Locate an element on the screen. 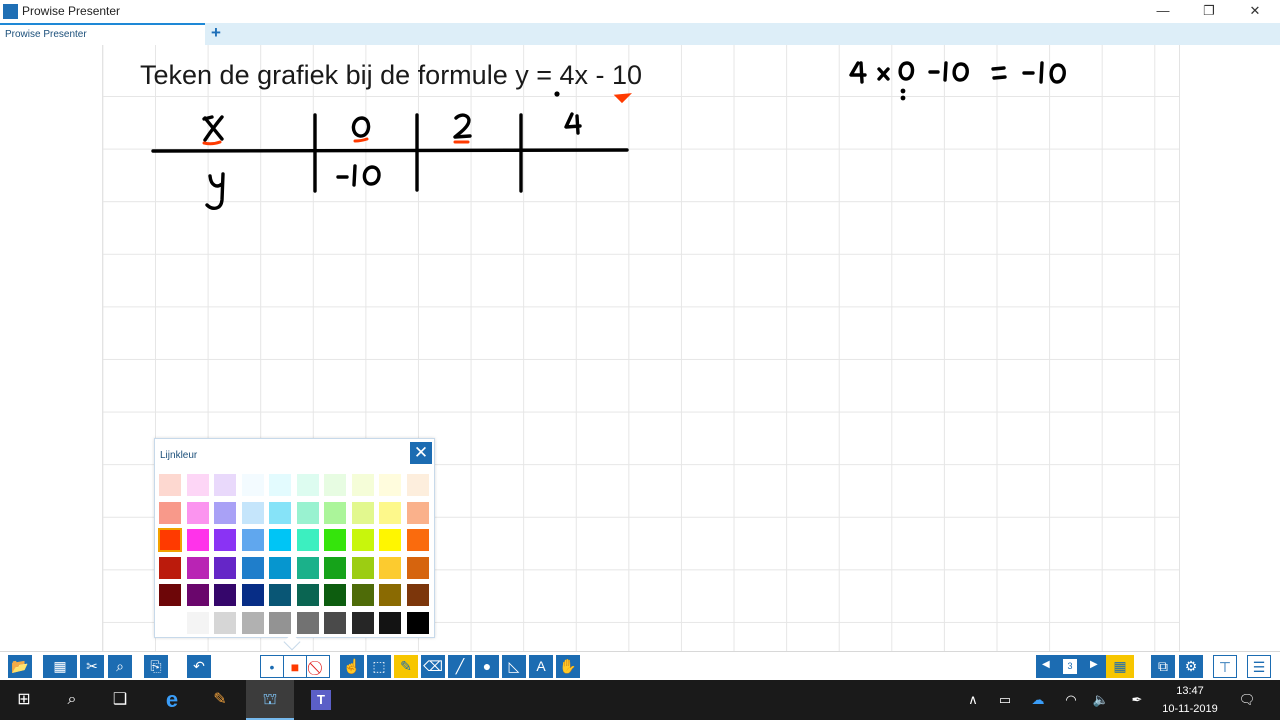 Image resolution: width=1280 pixels, height=720 pixels. edge-icon: e is located at coordinates (172, 700).